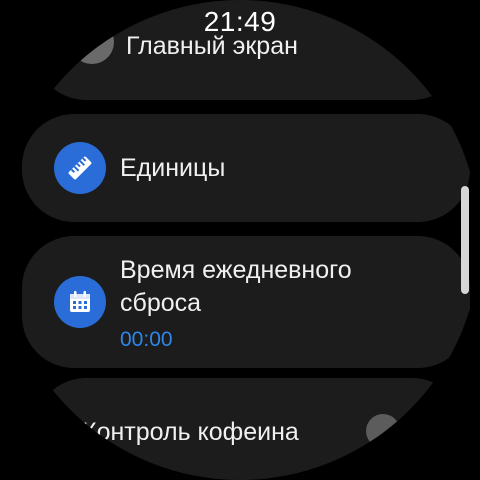  What do you see at coordinates (190, 432) in the screenshot?
I see `setting-caffeine-label: Контроль кофеина` at bounding box center [190, 432].